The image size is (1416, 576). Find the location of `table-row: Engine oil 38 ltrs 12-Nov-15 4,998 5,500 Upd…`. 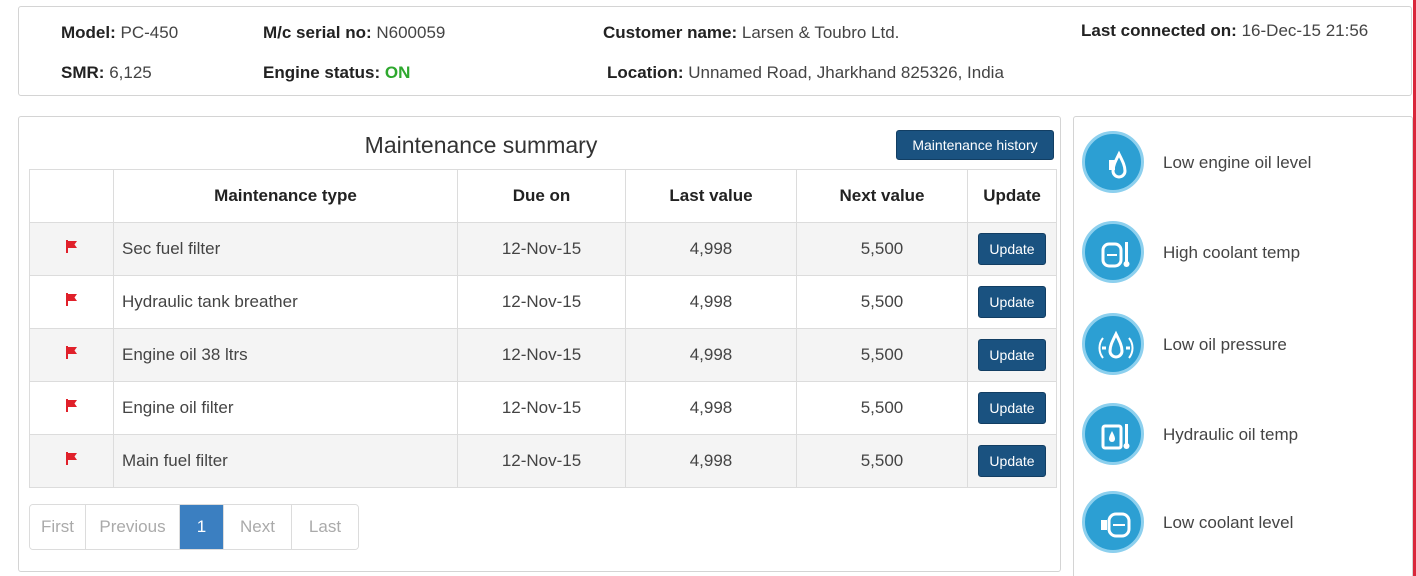

table-row: Engine oil 38 ltrs 12-Nov-15 4,998 5,500 Upd… is located at coordinates (543, 355).